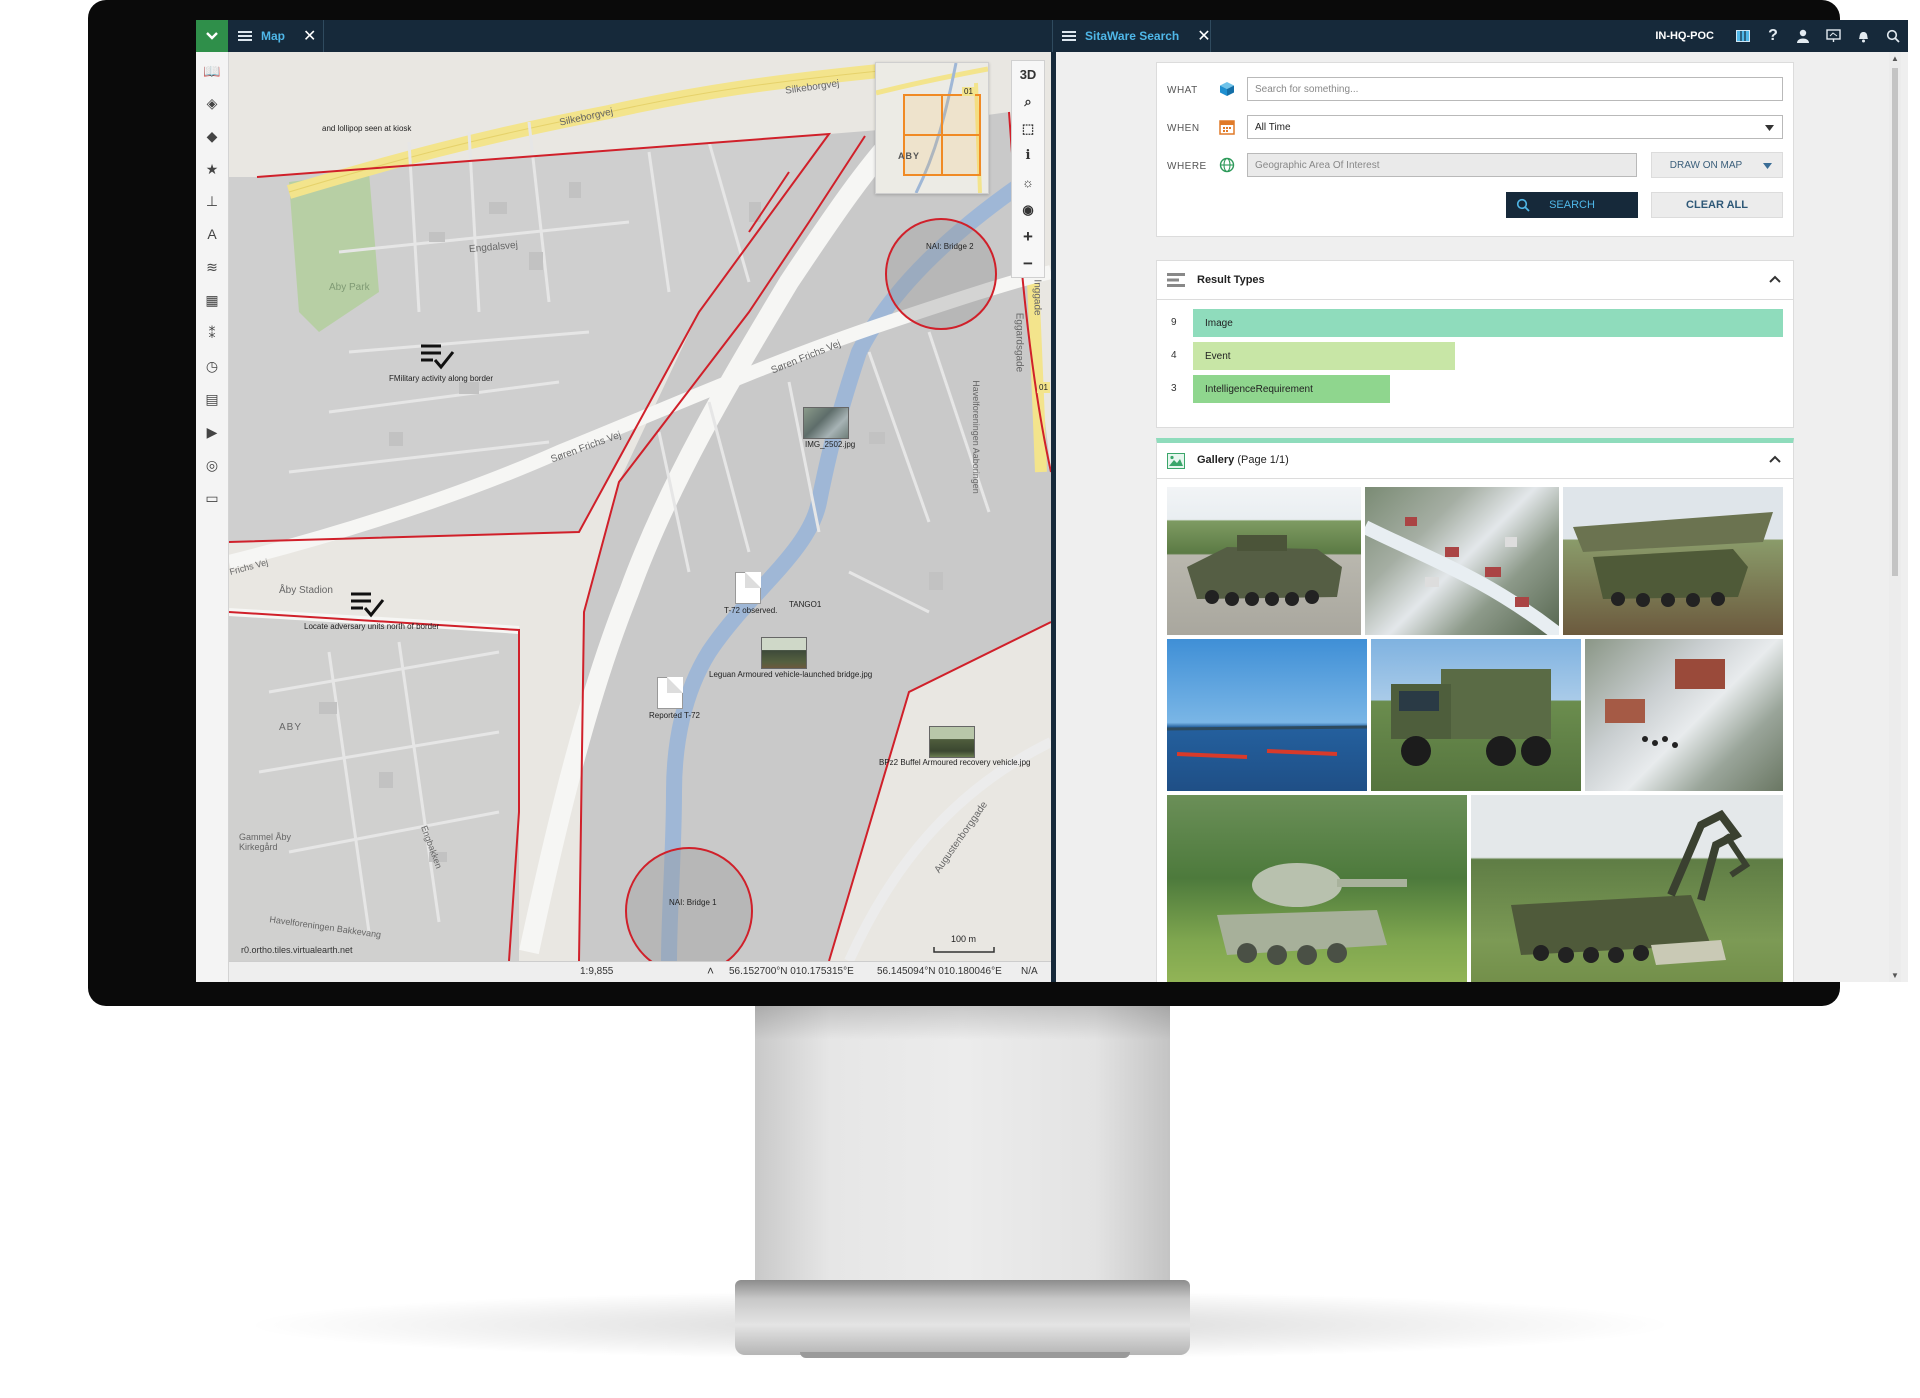 The image size is (1920, 1398). What do you see at coordinates (1773, 36) in the screenshot?
I see `help-icon: ?` at bounding box center [1773, 36].